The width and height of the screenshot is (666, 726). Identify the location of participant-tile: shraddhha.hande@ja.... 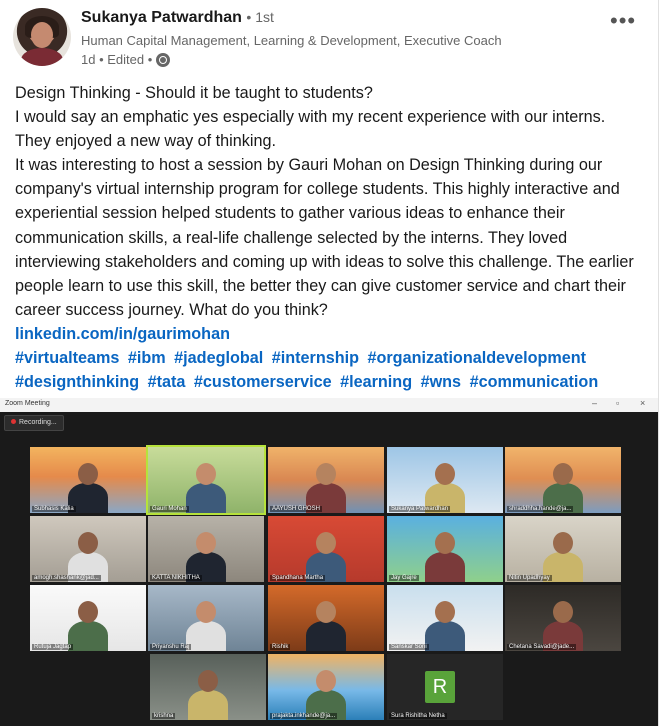
(563, 480).